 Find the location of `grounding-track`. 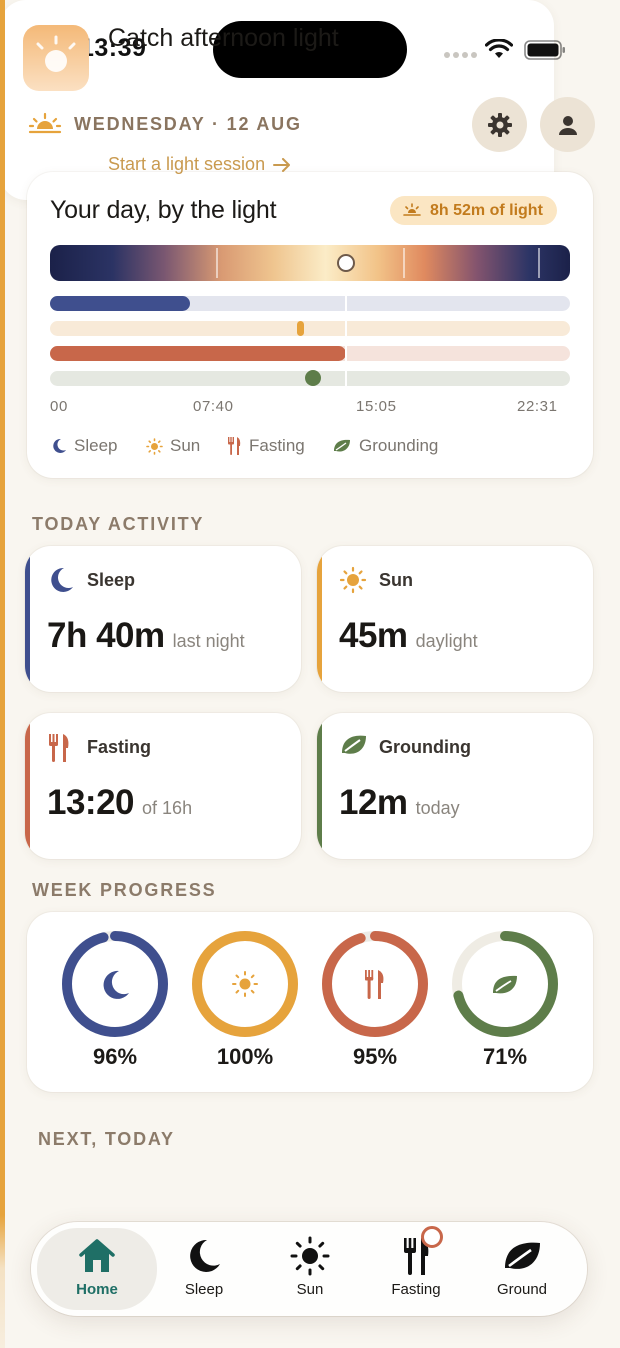

grounding-track is located at coordinates (310, 378).